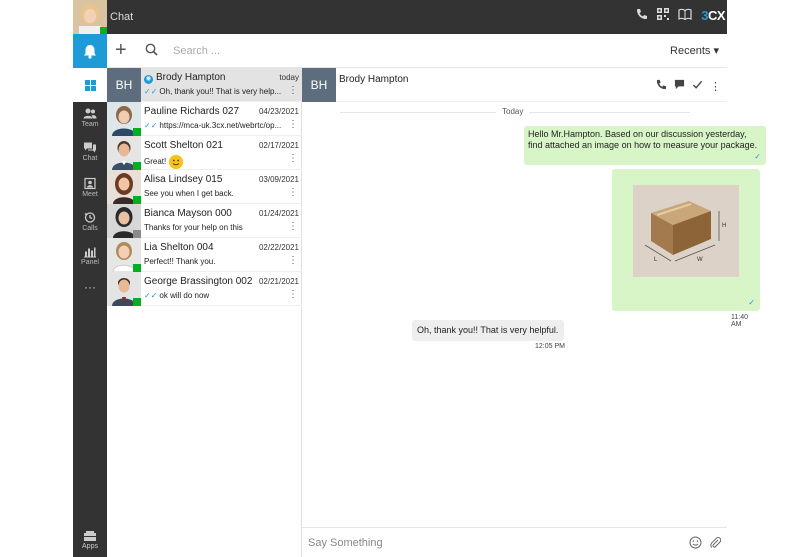 The width and height of the screenshot is (800, 557). I want to click on nav-item-panel: Panel, so click(90, 258).